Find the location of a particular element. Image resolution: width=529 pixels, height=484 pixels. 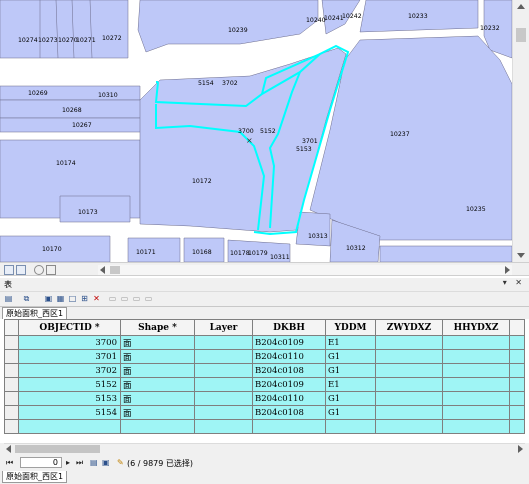

data-view-icon is located at coordinates (9, 270).